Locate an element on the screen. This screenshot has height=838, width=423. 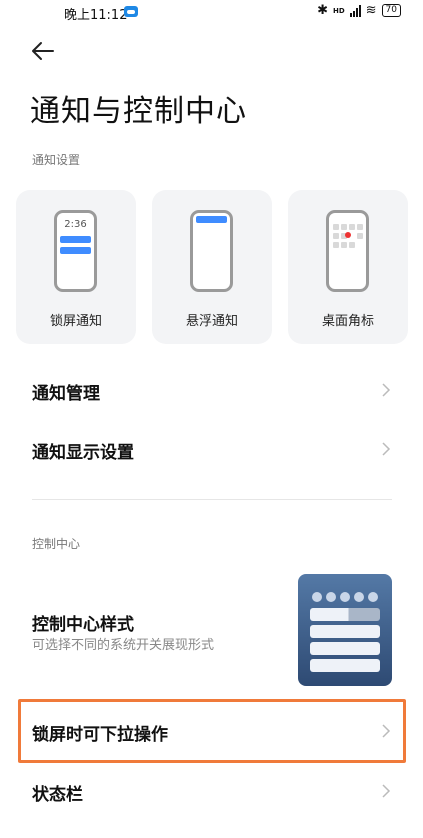
card-desktop-badge: 桌面角标 is located at coordinates (348, 267).